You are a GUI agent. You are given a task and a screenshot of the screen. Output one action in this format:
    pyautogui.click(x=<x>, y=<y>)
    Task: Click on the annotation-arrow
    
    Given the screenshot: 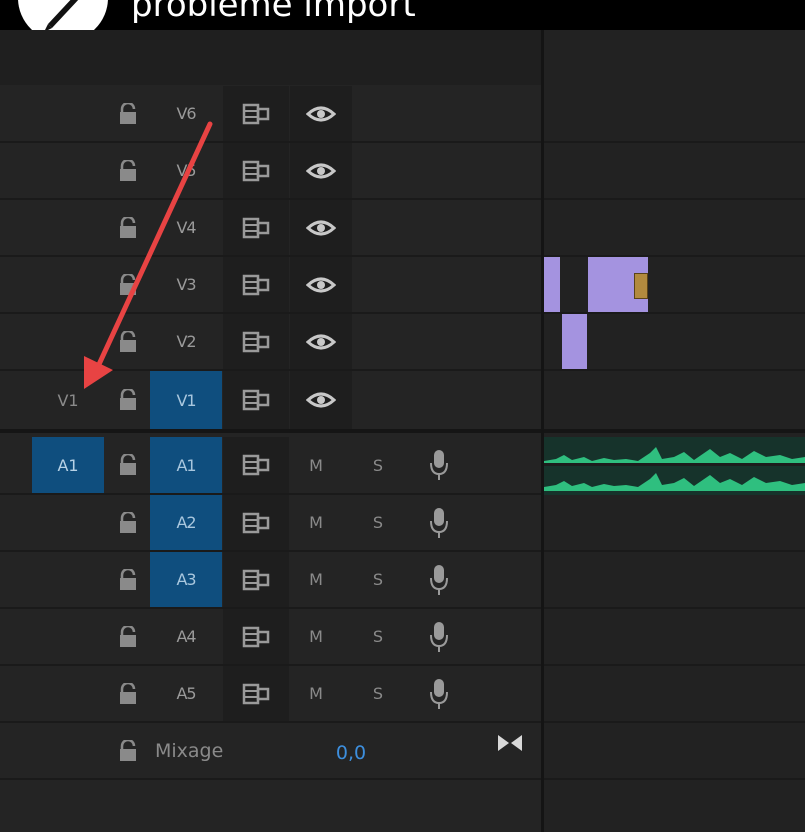 What is the action you would take?
    pyautogui.click(x=148, y=255)
    